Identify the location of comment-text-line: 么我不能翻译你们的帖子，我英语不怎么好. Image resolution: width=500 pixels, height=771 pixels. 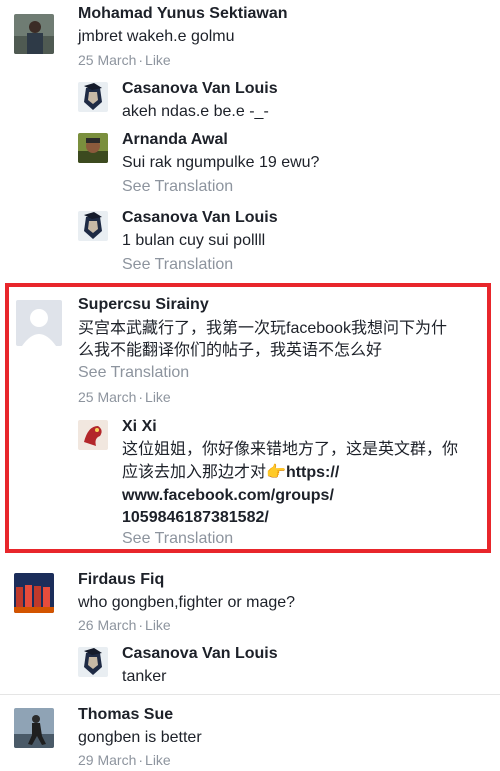
(230, 350).